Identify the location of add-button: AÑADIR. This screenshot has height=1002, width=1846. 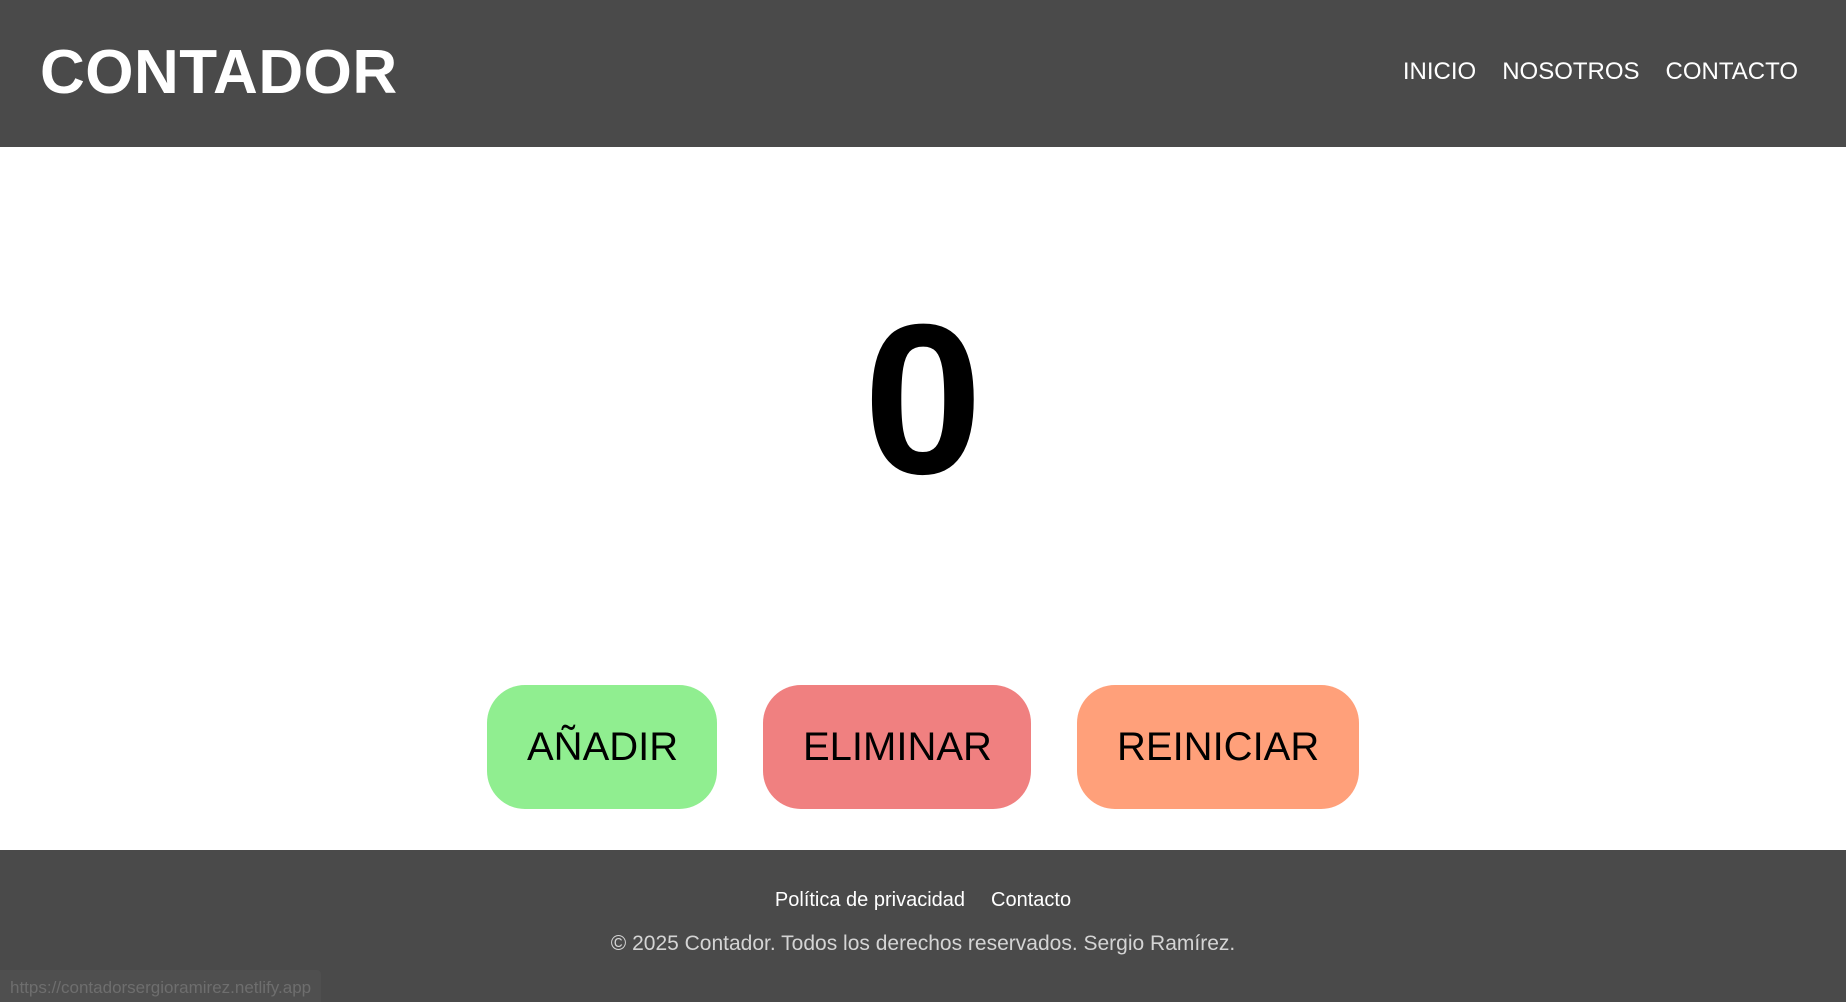
(602, 747).